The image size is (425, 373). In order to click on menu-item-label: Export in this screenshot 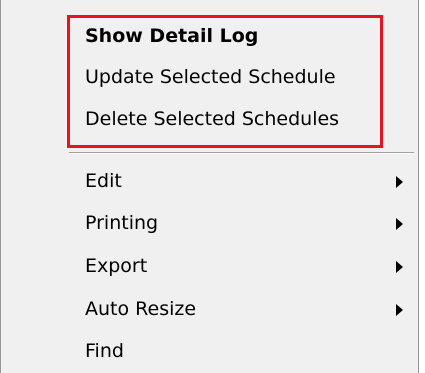, I will do `click(116, 266)`.